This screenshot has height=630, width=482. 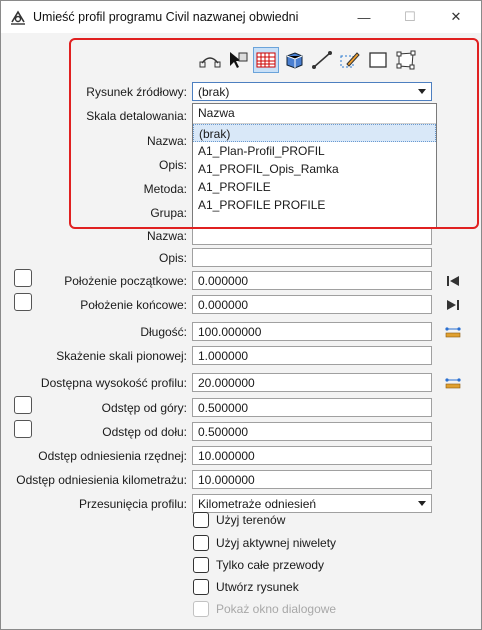 What do you see at coordinates (276, 609) in the screenshot?
I see `show-dialog-label: Pokaż okno dialogowe` at bounding box center [276, 609].